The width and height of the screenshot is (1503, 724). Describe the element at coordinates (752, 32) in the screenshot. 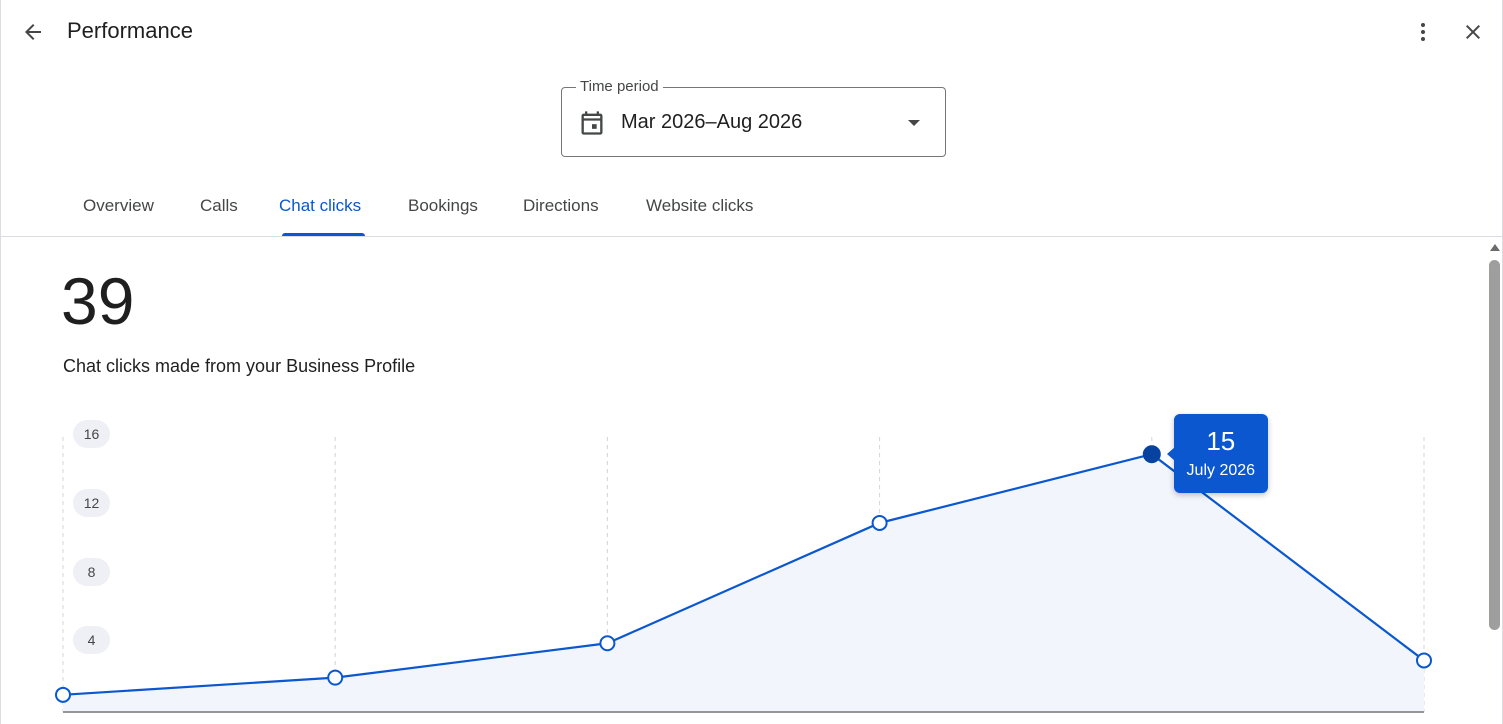

I see `dialog-header: Performance` at that location.